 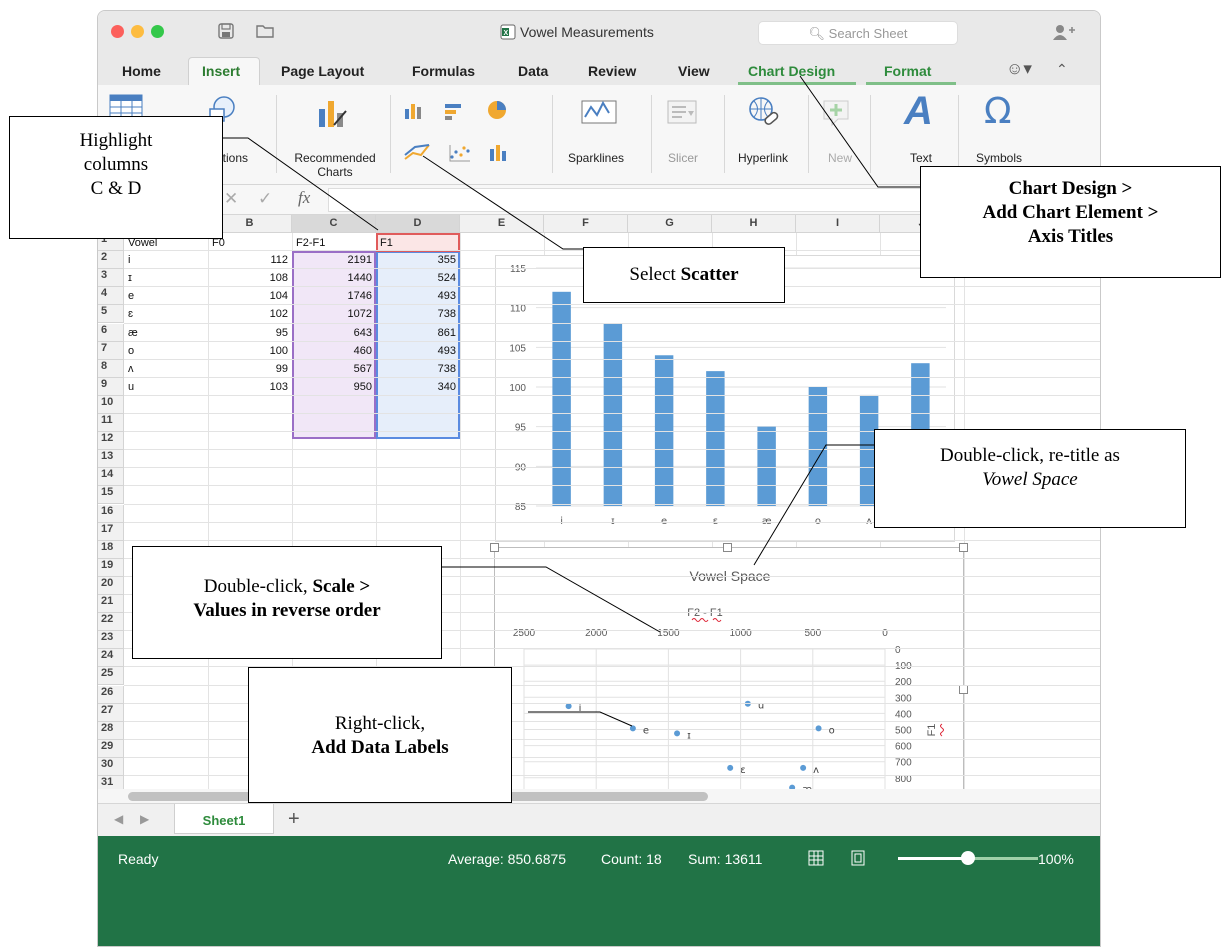 What do you see at coordinates (416, 278) in the screenshot?
I see `table-cell: 524` at bounding box center [416, 278].